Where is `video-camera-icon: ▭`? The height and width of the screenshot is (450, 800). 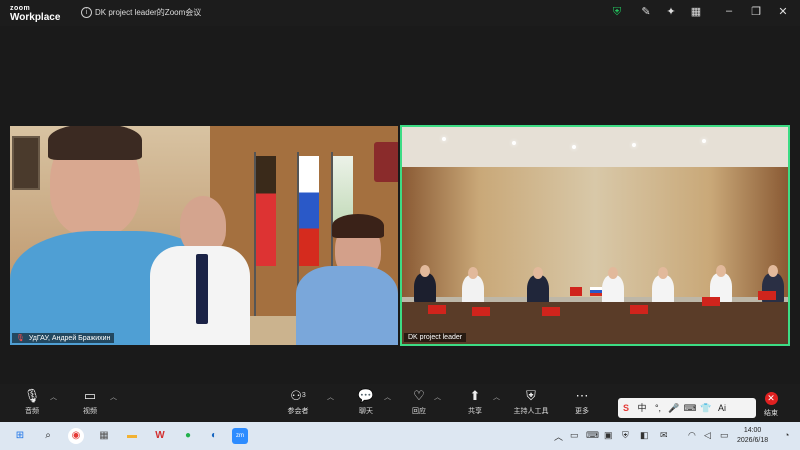 video-camera-icon: ▭ is located at coordinates (90, 395).